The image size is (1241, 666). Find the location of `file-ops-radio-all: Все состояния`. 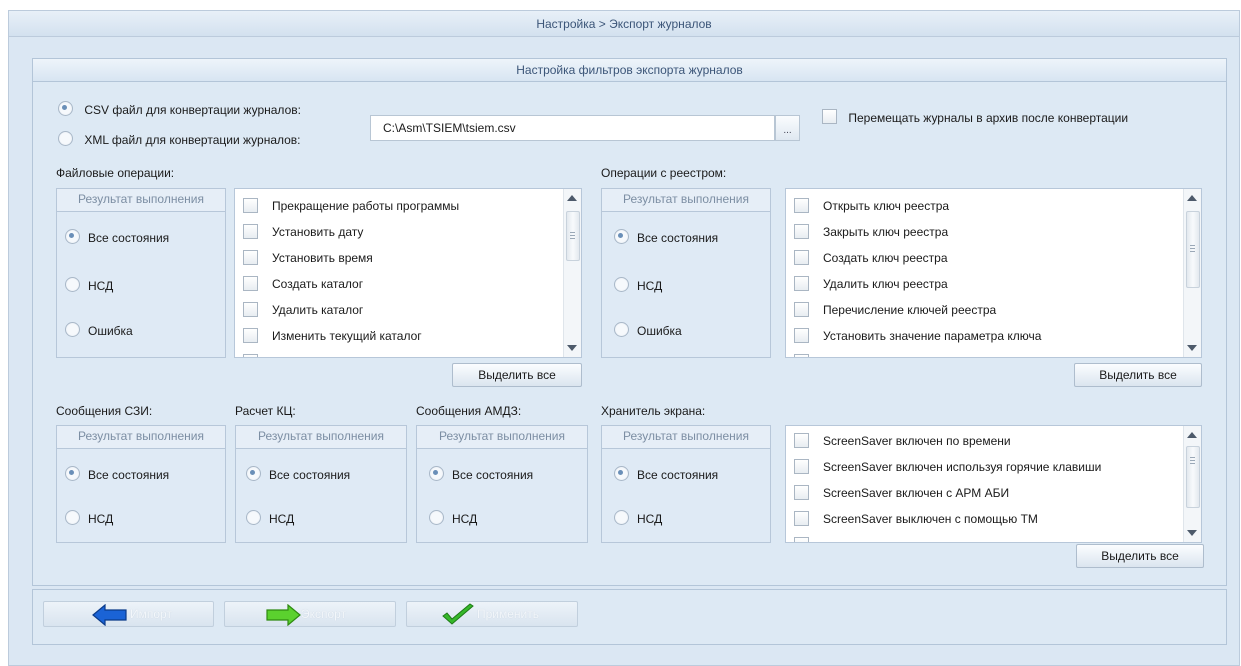

file-ops-radio-all: Все состояния is located at coordinates (117, 238).